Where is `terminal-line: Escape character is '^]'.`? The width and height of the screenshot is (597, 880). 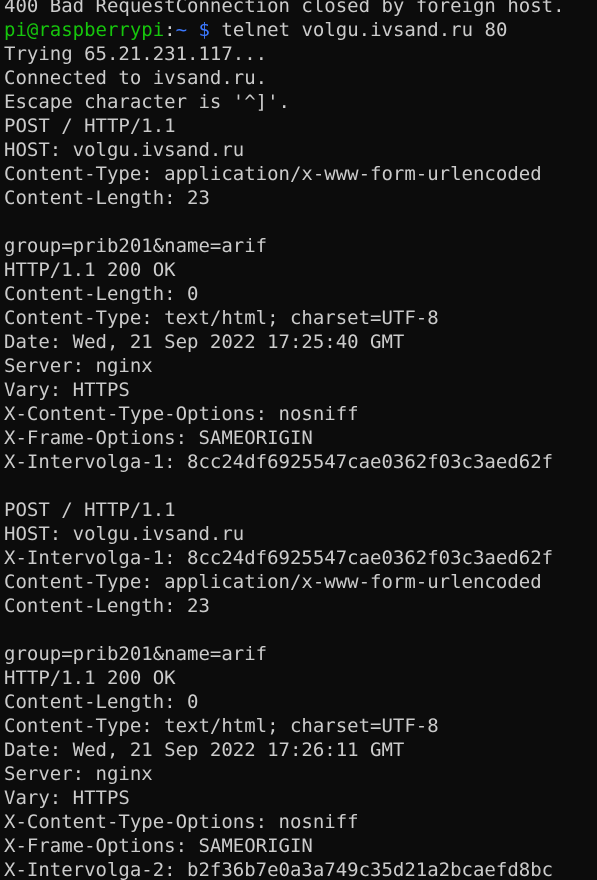
terminal-line: Escape character is '^]'. is located at coordinates (147, 102).